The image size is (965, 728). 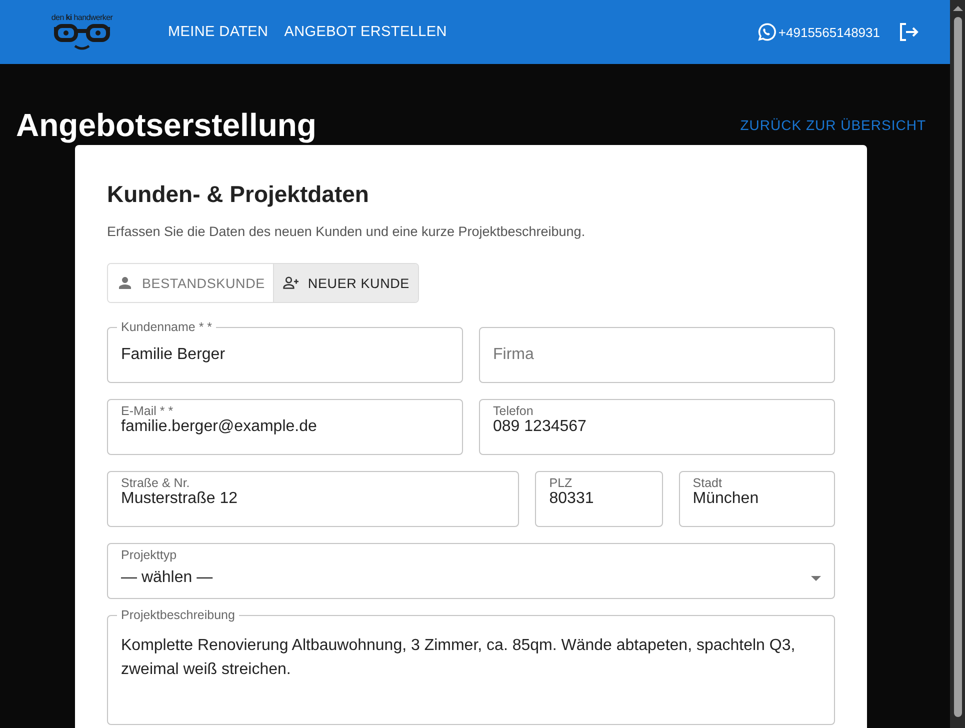 What do you see at coordinates (291, 283) in the screenshot?
I see `person-plus-icon` at bounding box center [291, 283].